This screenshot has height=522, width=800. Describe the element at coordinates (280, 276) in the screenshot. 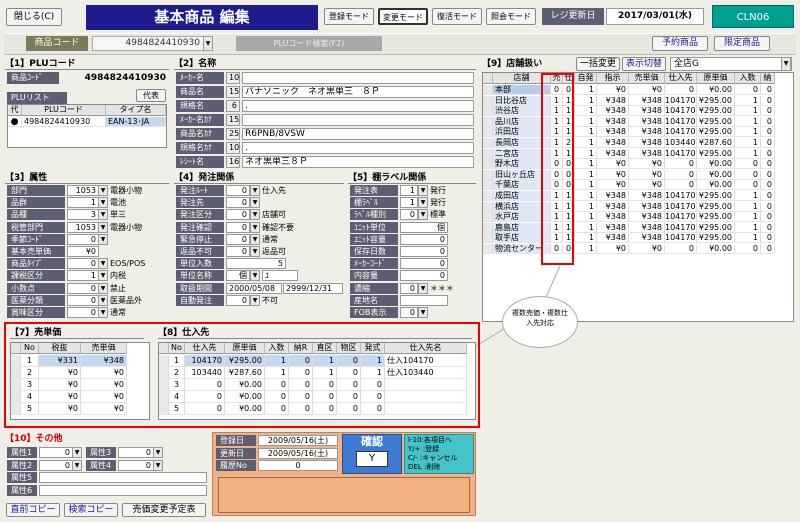

I see `ordering-unit-name: ﾕ` at that location.